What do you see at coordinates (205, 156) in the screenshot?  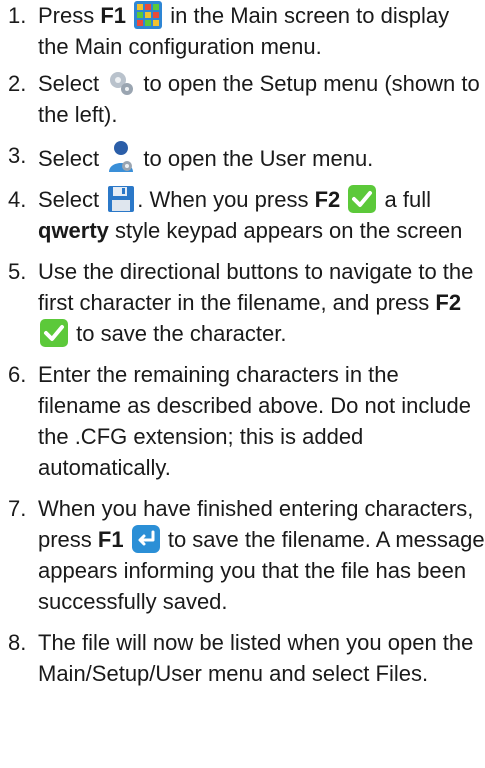 I see `step-text: Select to open the User menu.` at bounding box center [205, 156].